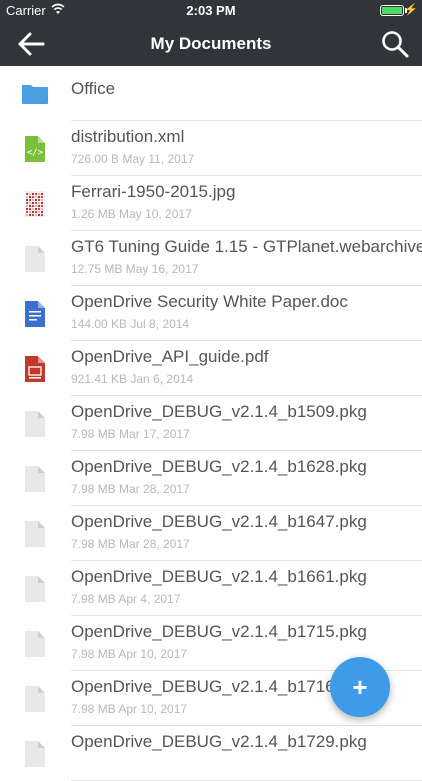  What do you see at coordinates (219, 741) in the screenshot?
I see `file-name: OpenDrive_DEBUG_v2.1.4_b1729.pkg` at bounding box center [219, 741].